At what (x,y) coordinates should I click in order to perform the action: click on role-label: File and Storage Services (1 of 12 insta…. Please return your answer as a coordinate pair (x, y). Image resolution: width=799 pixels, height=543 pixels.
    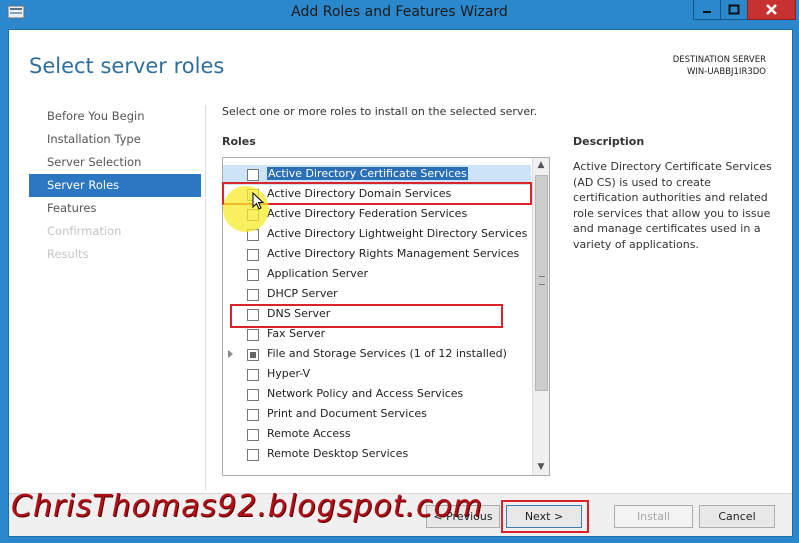
    Looking at the image, I should click on (387, 353).